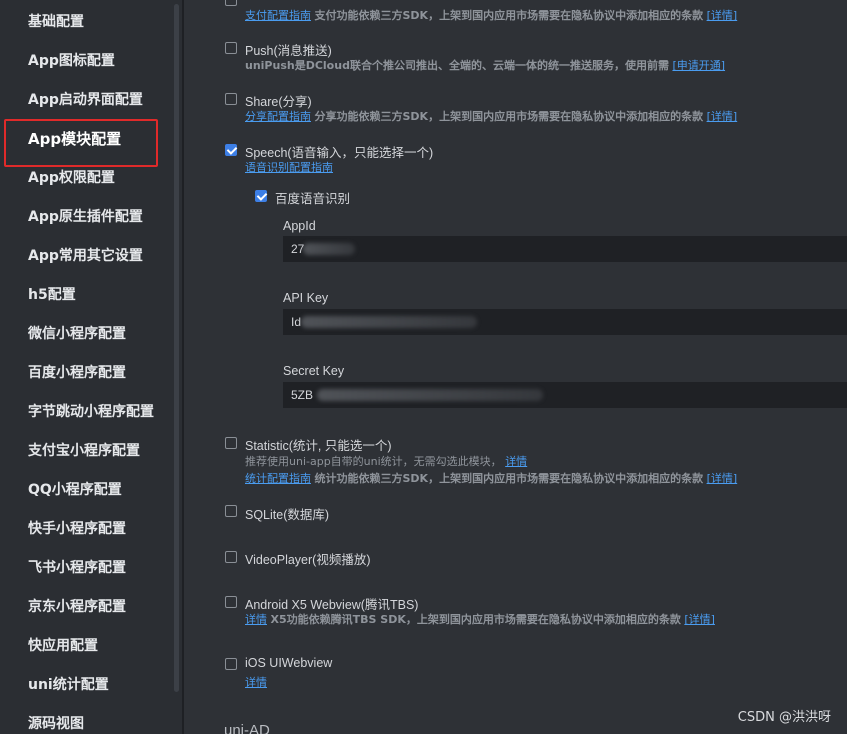  Describe the element at coordinates (77, 607) in the screenshot. I see `sidebar-item-jd-mp: 京东小程序配置` at that location.